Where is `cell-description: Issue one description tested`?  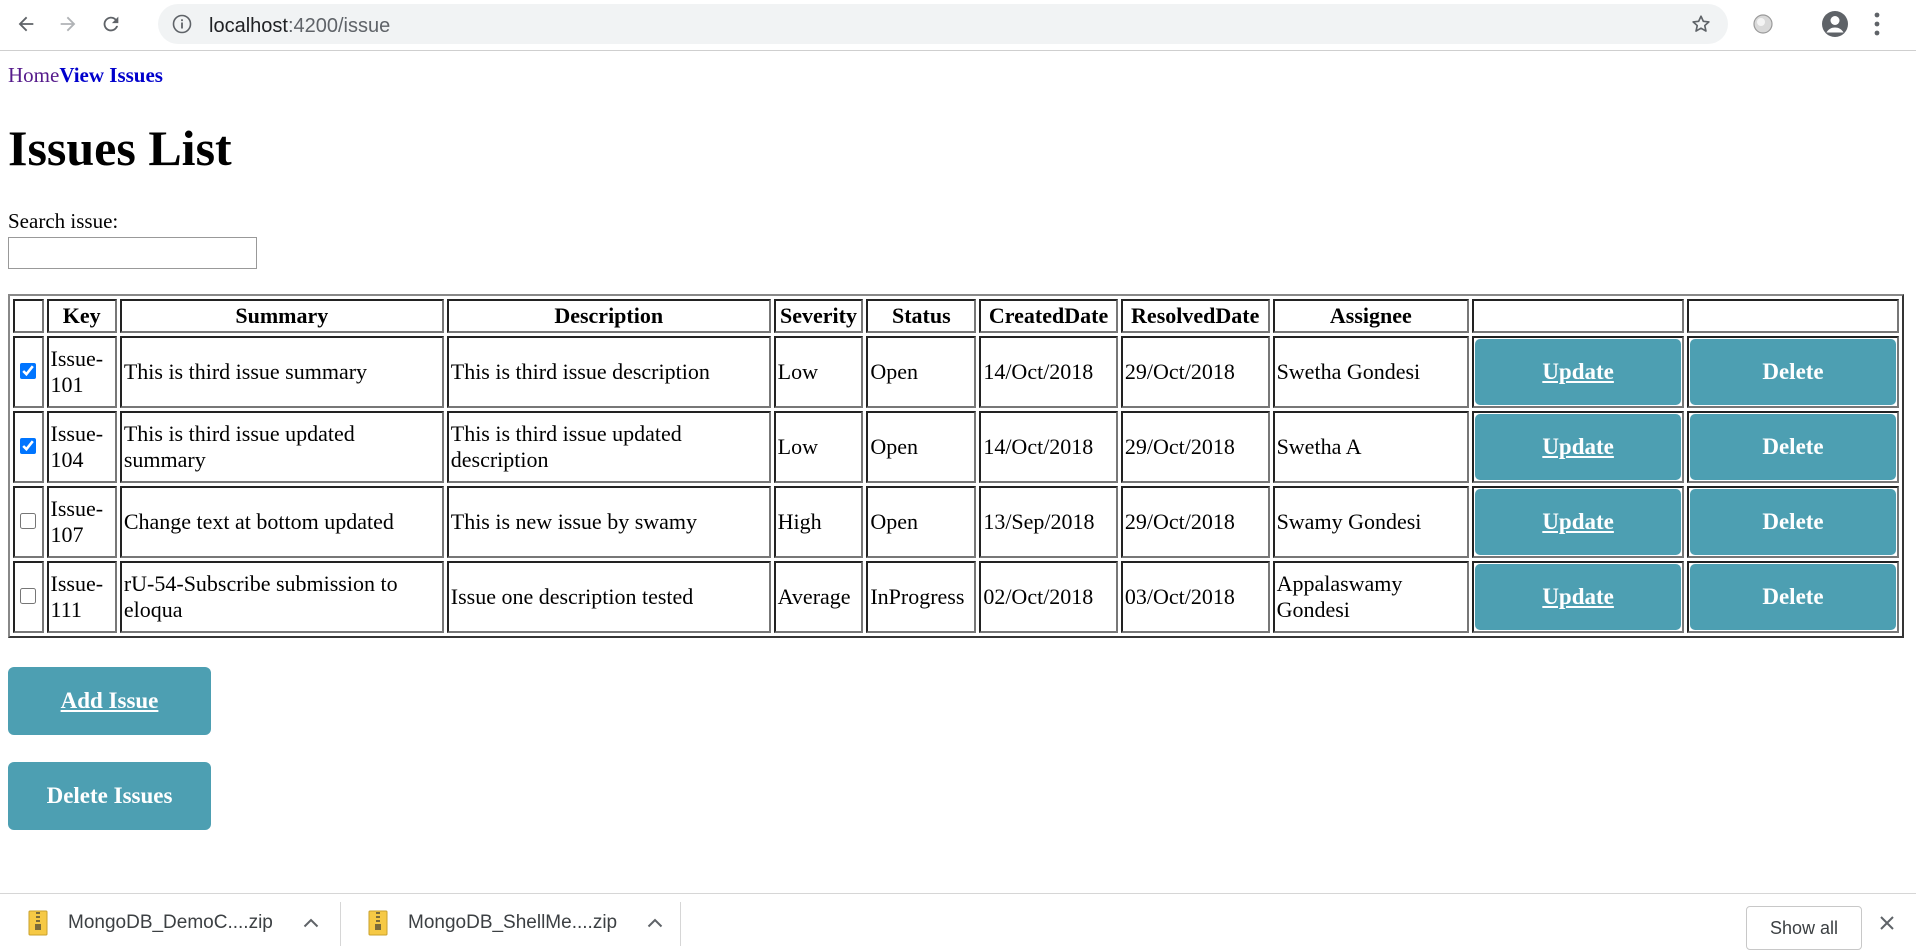
cell-description: Issue one description tested is located at coordinates (608, 597).